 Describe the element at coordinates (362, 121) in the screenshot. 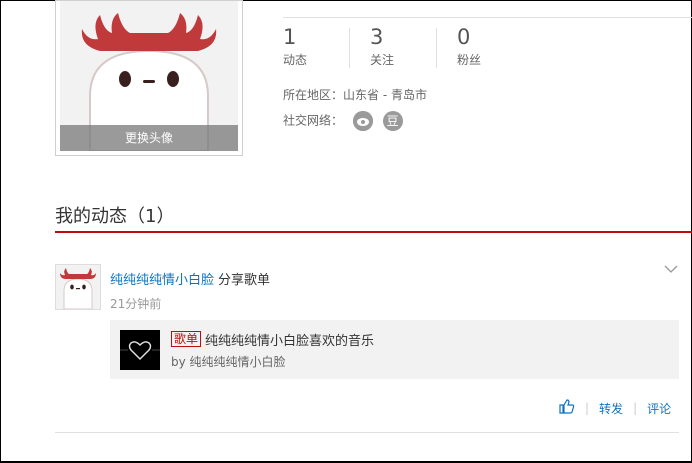

I see `weibo-icon` at that location.